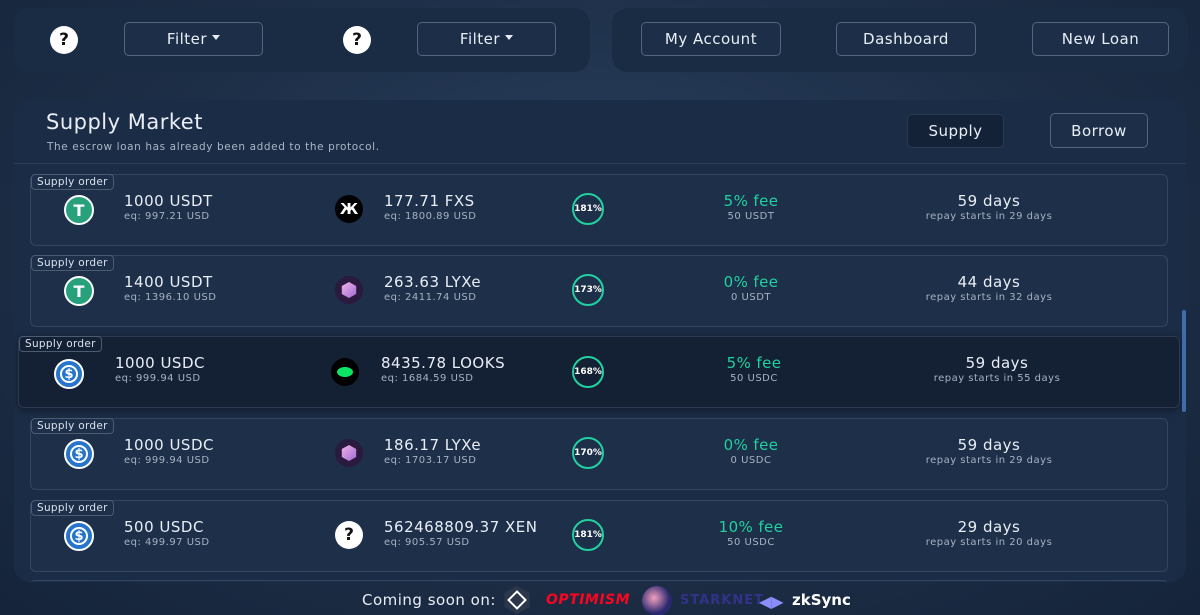 The image size is (1200, 615). What do you see at coordinates (989, 542) in the screenshot?
I see `repay-start: repay starts in 20 days` at bounding box center [989, 542].